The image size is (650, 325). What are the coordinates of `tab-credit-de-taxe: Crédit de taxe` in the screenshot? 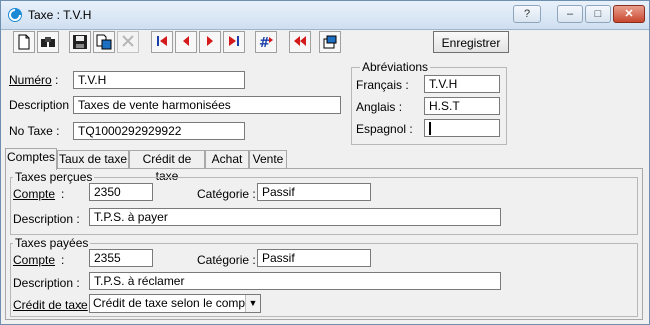 It's located at (167, 166).